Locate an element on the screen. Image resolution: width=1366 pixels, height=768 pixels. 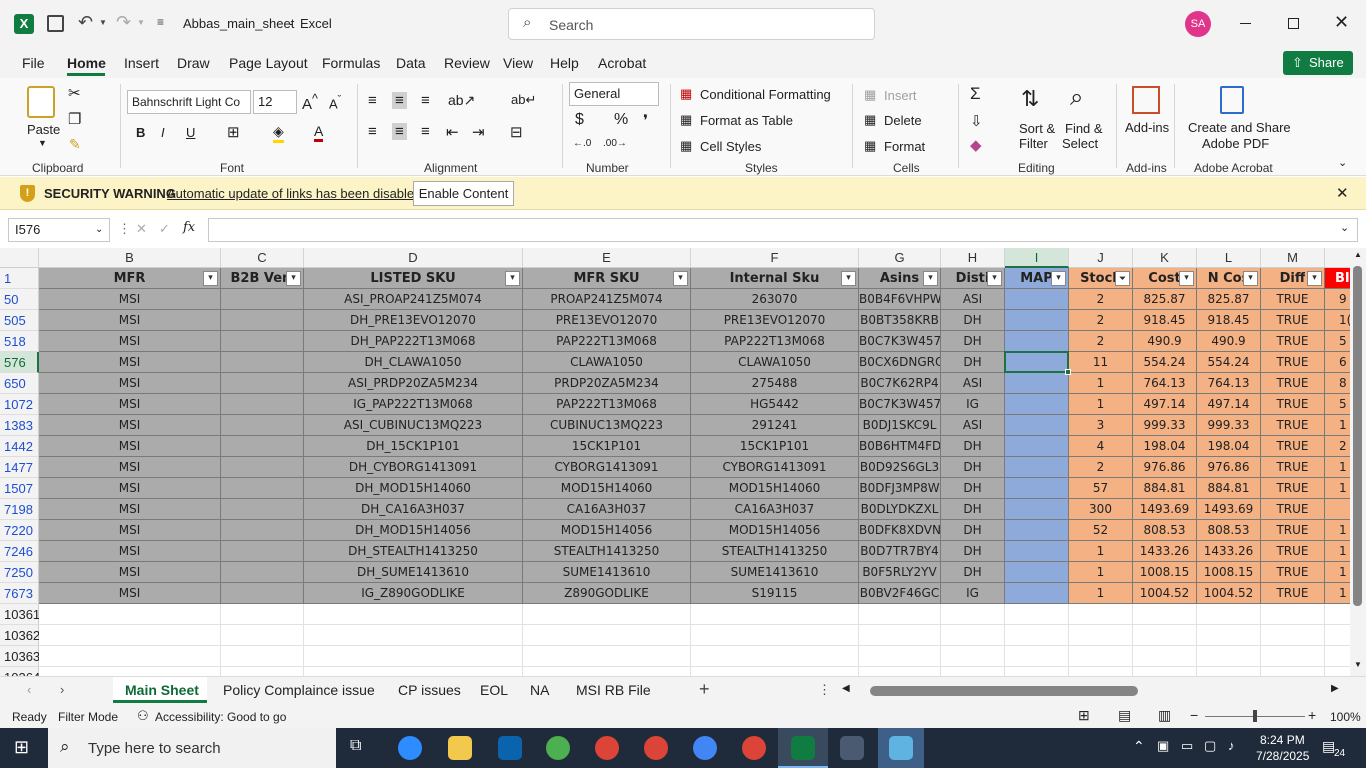
horizontal-scroll-thumb is located at coordinates (1004, 691).